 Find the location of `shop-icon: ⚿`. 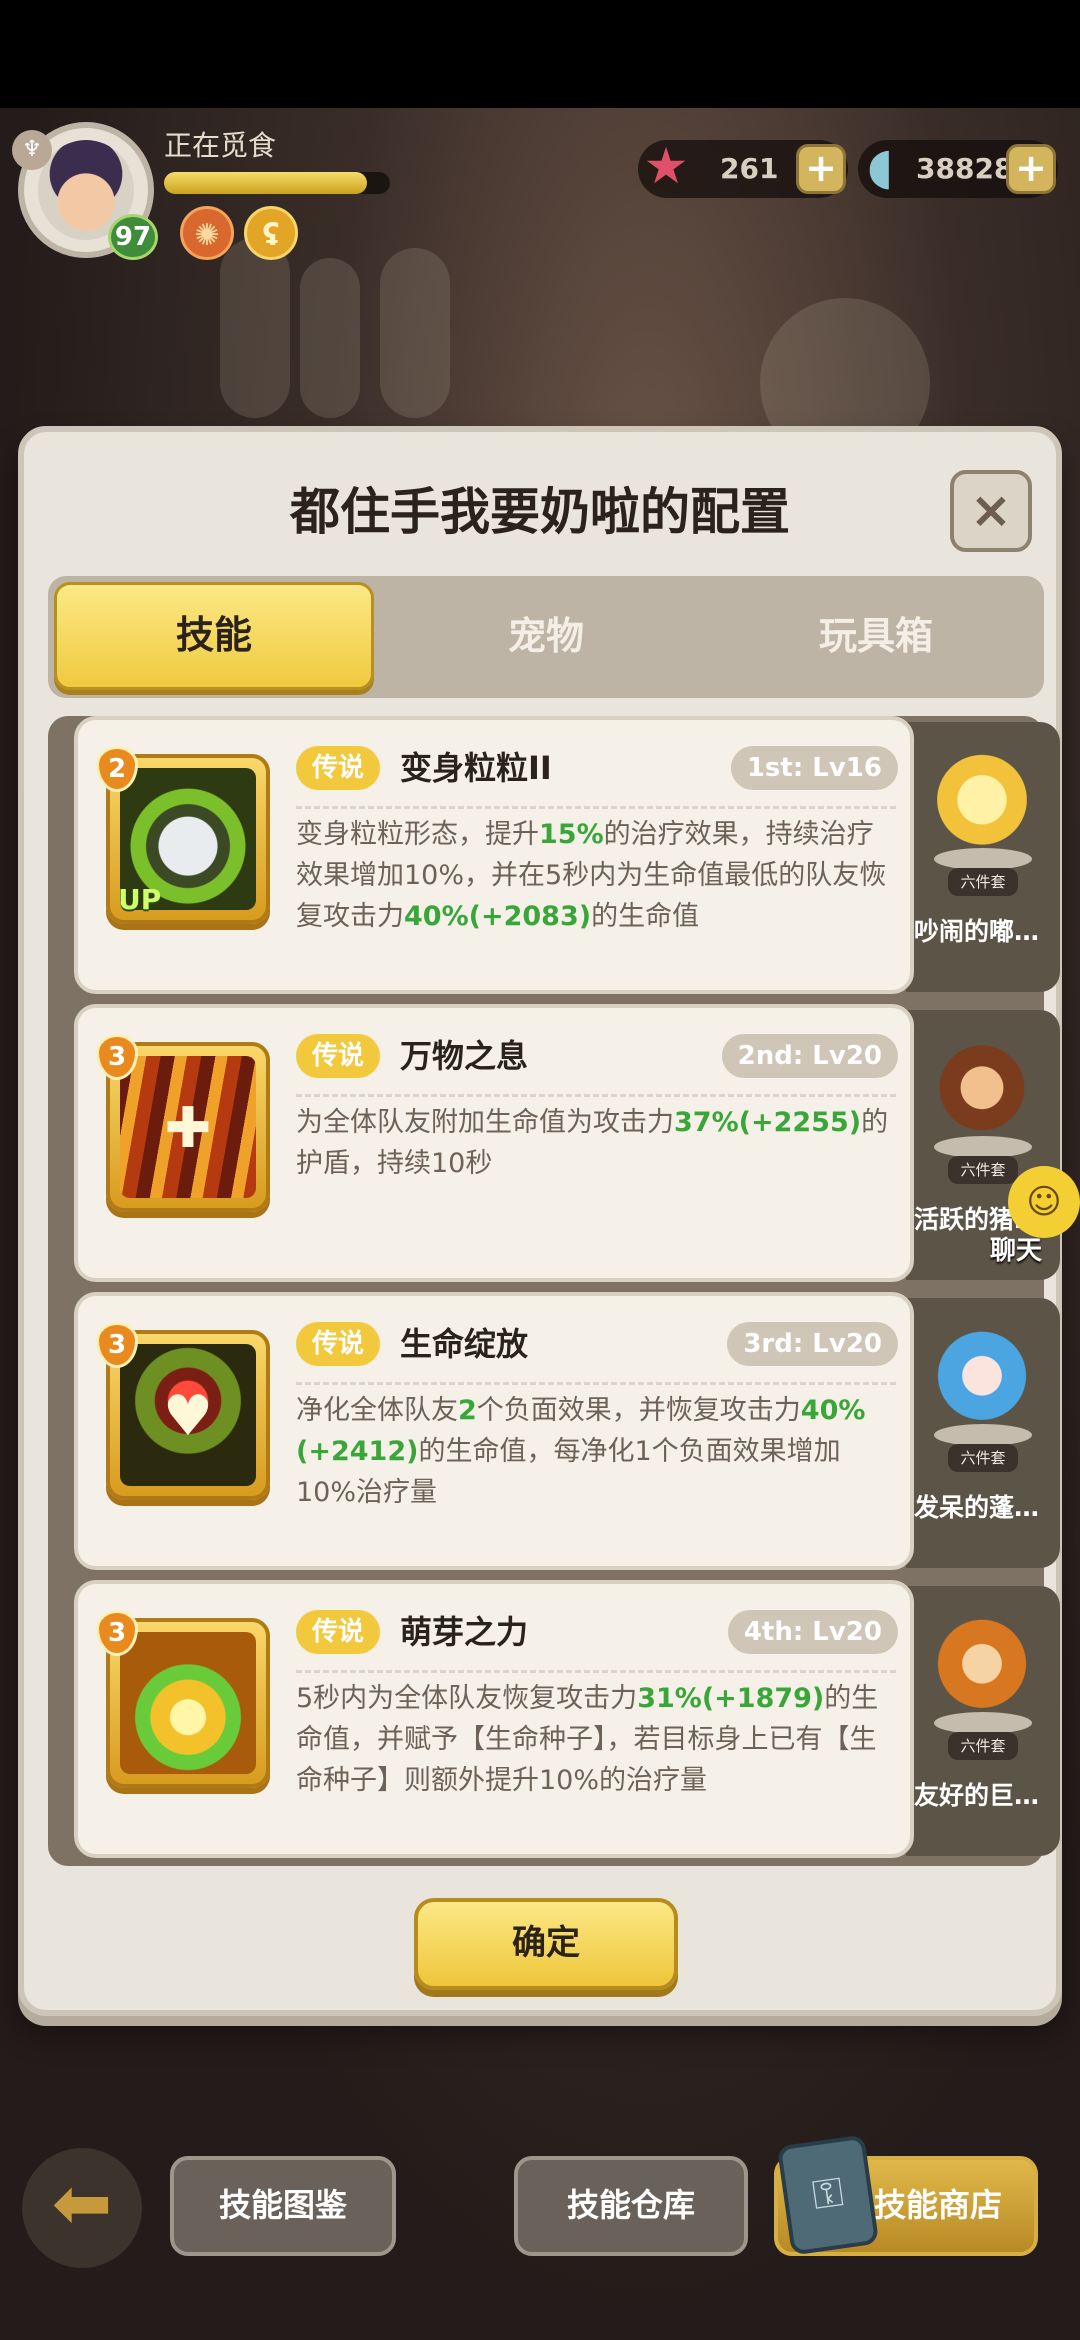

shop-icon: ⚿ is located at coordinates (828, 2195).